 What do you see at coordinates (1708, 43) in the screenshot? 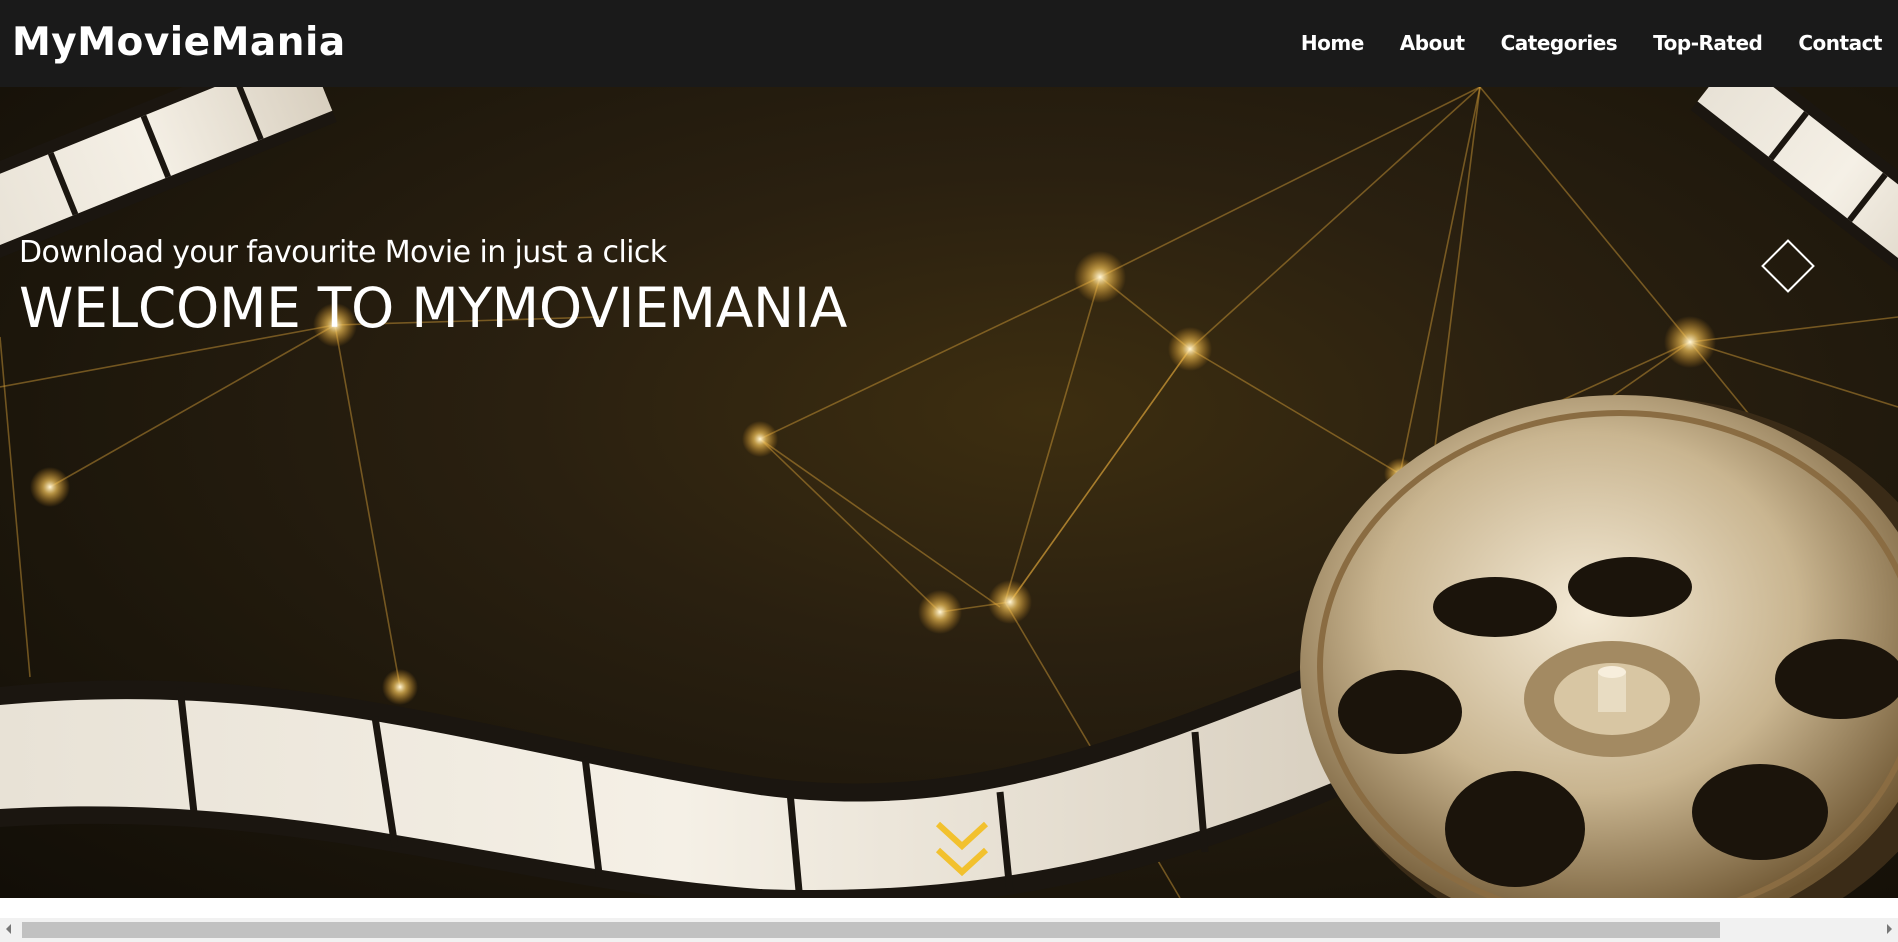
I see `nav-top-rated: Top-Rated` at bounding box center [1708, 43].